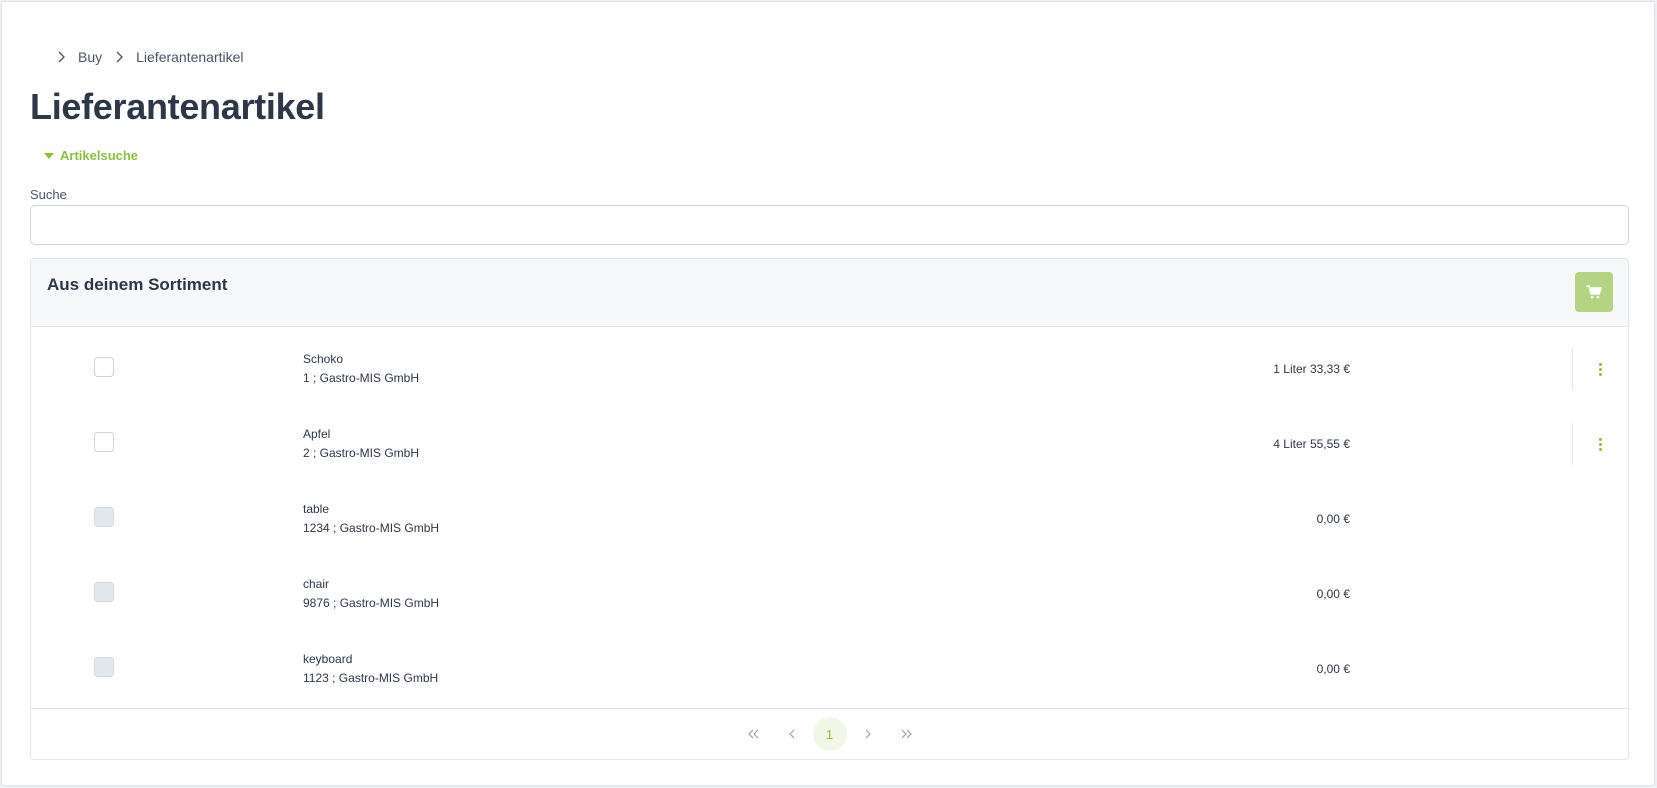  Describe the element at coordinates (49, 155) in the screenshot. I see `caret-down-icon` at that location.